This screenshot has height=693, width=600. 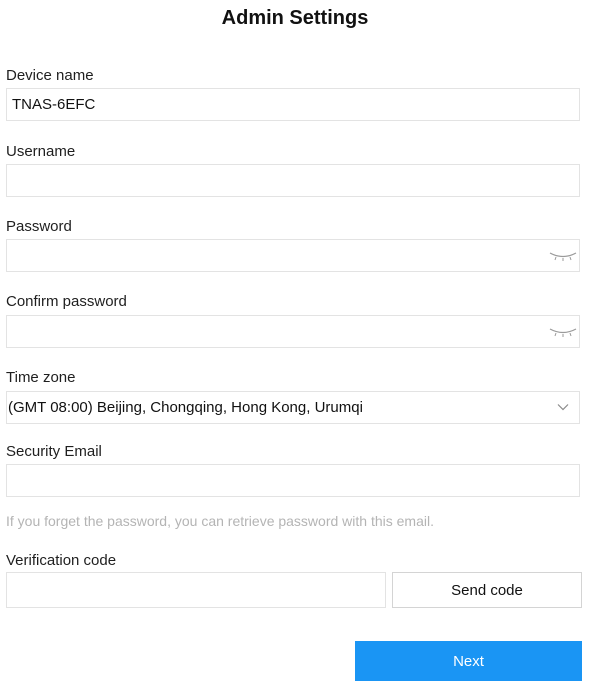 What do you see at coordinates (293, 480) in the screenshot?
I see `security-email-input` at bounding box center [293, 480].